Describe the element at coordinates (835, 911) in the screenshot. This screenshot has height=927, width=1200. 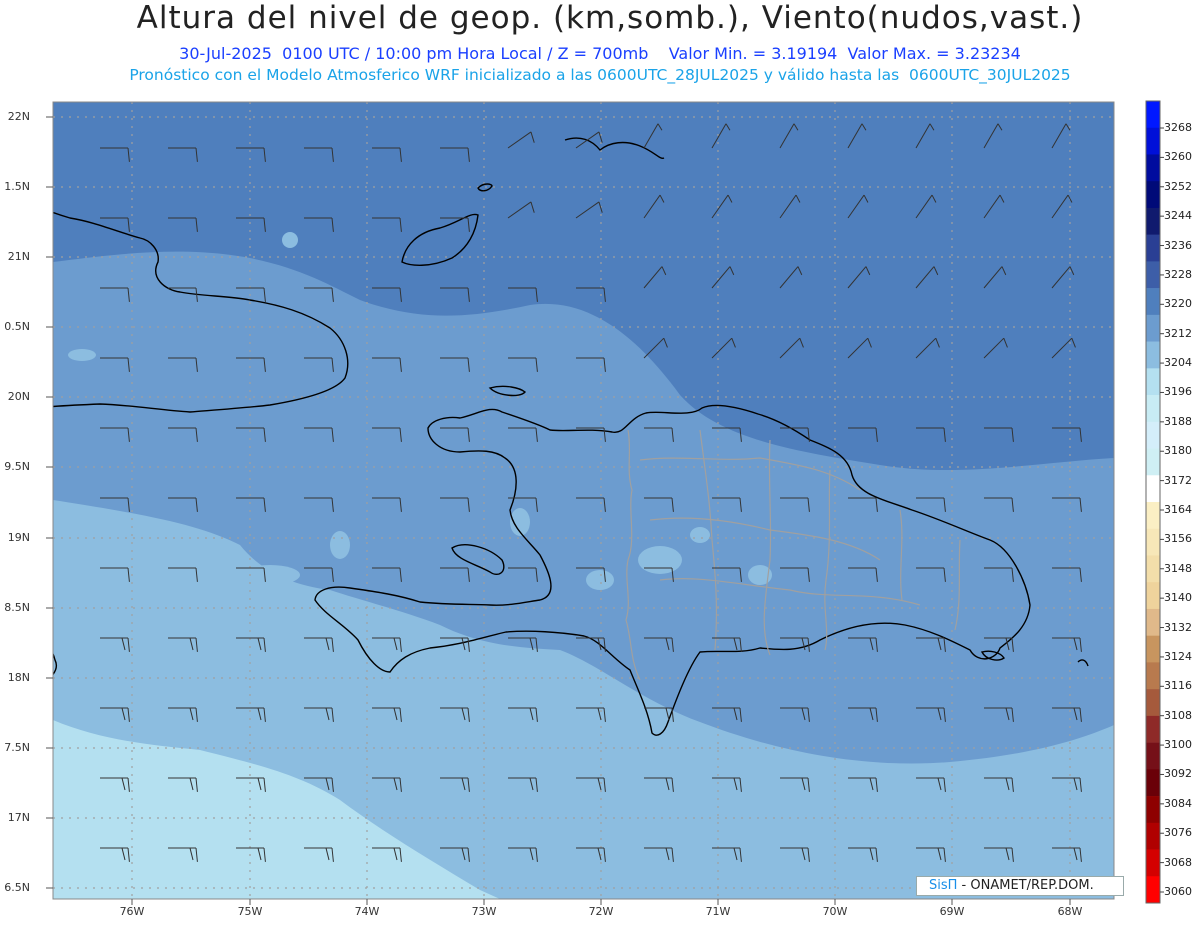
I see `longitude-label: 70W` at that location.